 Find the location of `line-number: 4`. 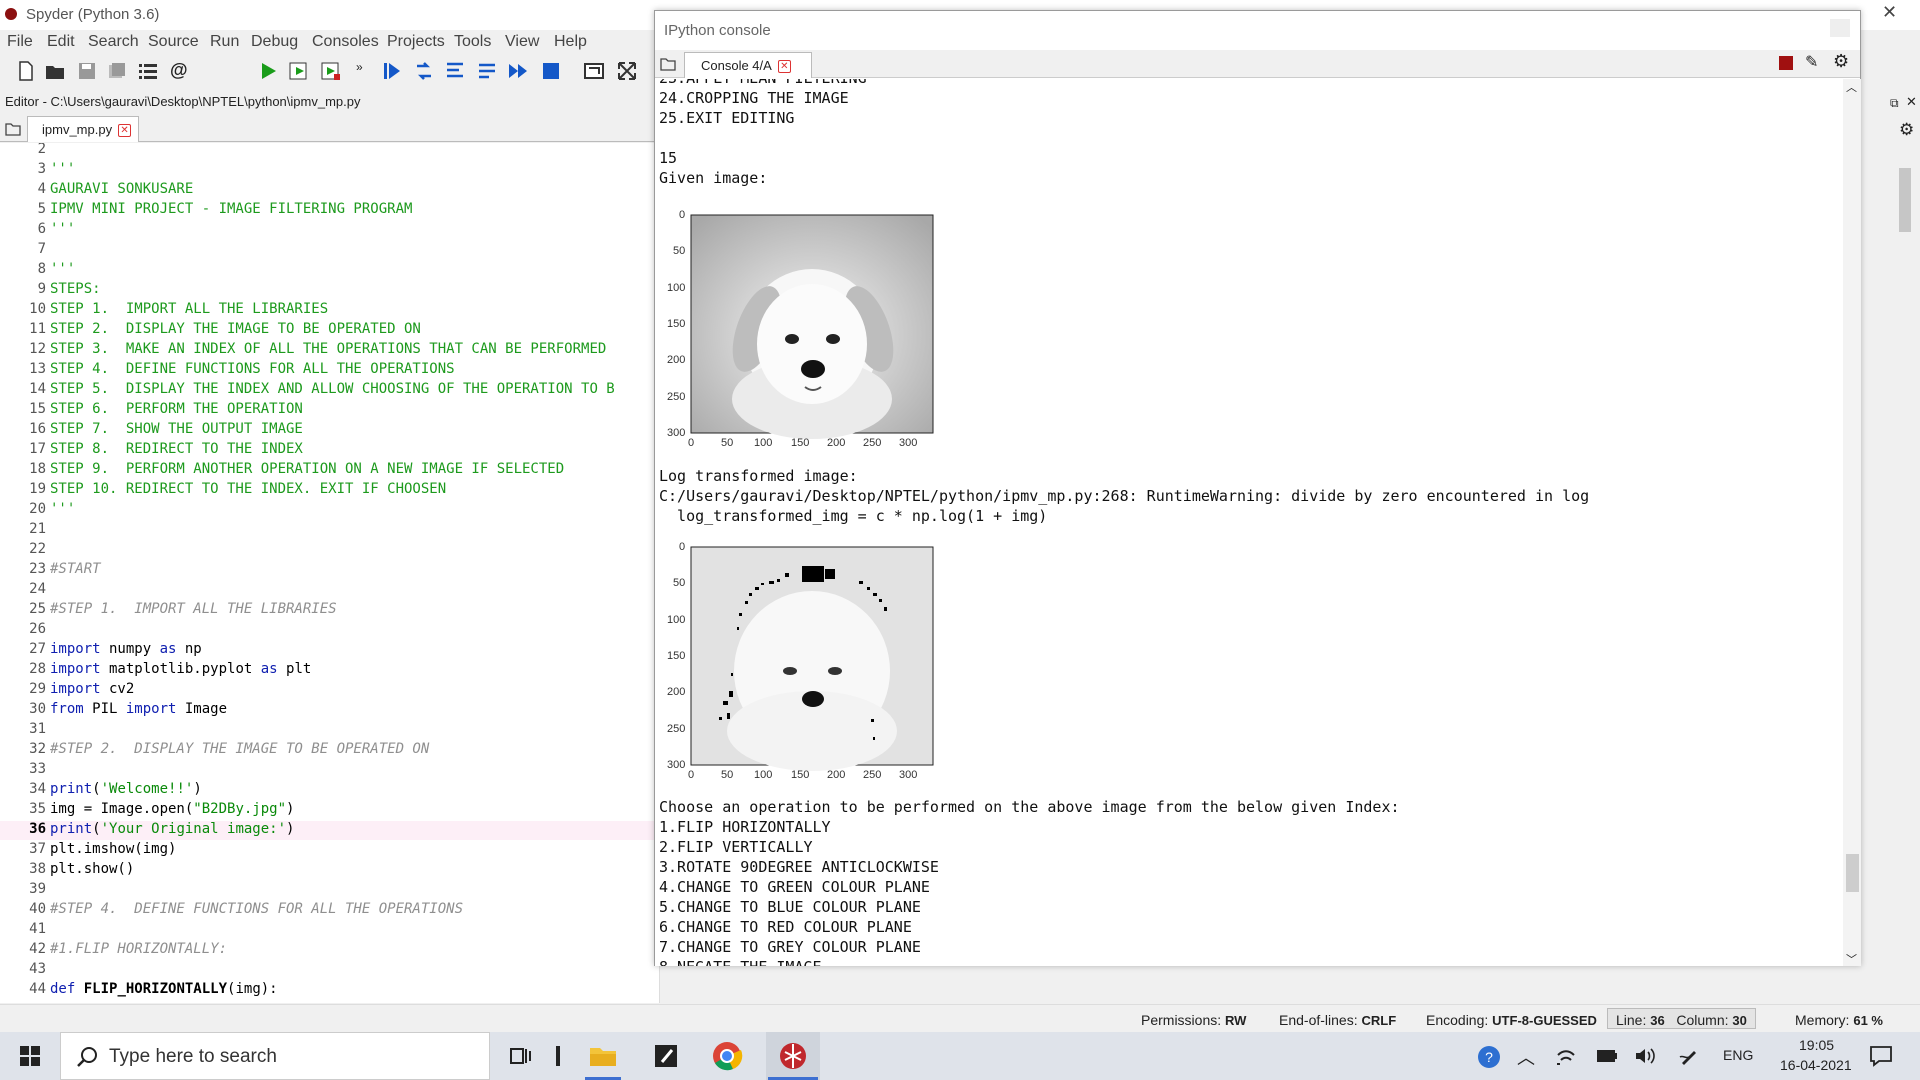

line-number: 4 is located at coordinates (41, 189).